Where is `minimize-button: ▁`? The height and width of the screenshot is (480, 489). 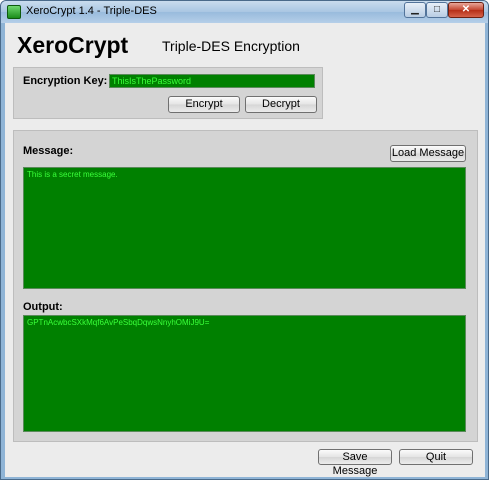 minimize-button: ▁ is located at coordinates (415, 10).